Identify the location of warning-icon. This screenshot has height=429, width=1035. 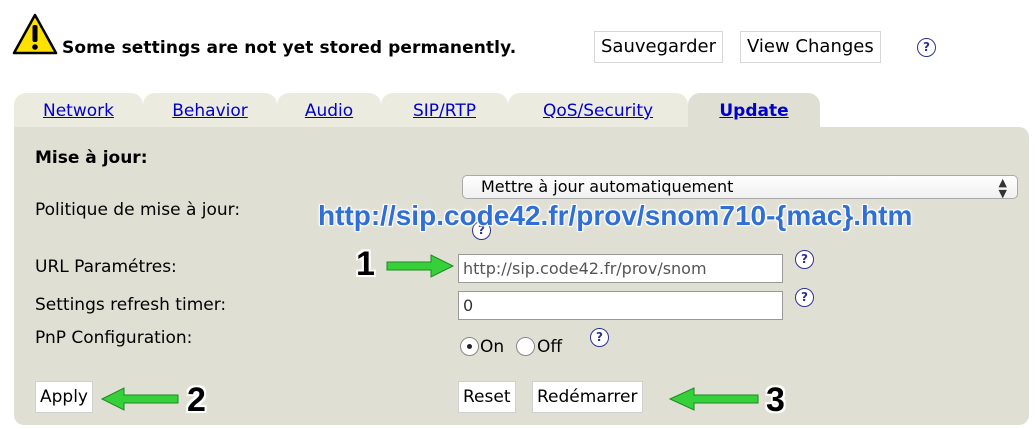
(35, 34).